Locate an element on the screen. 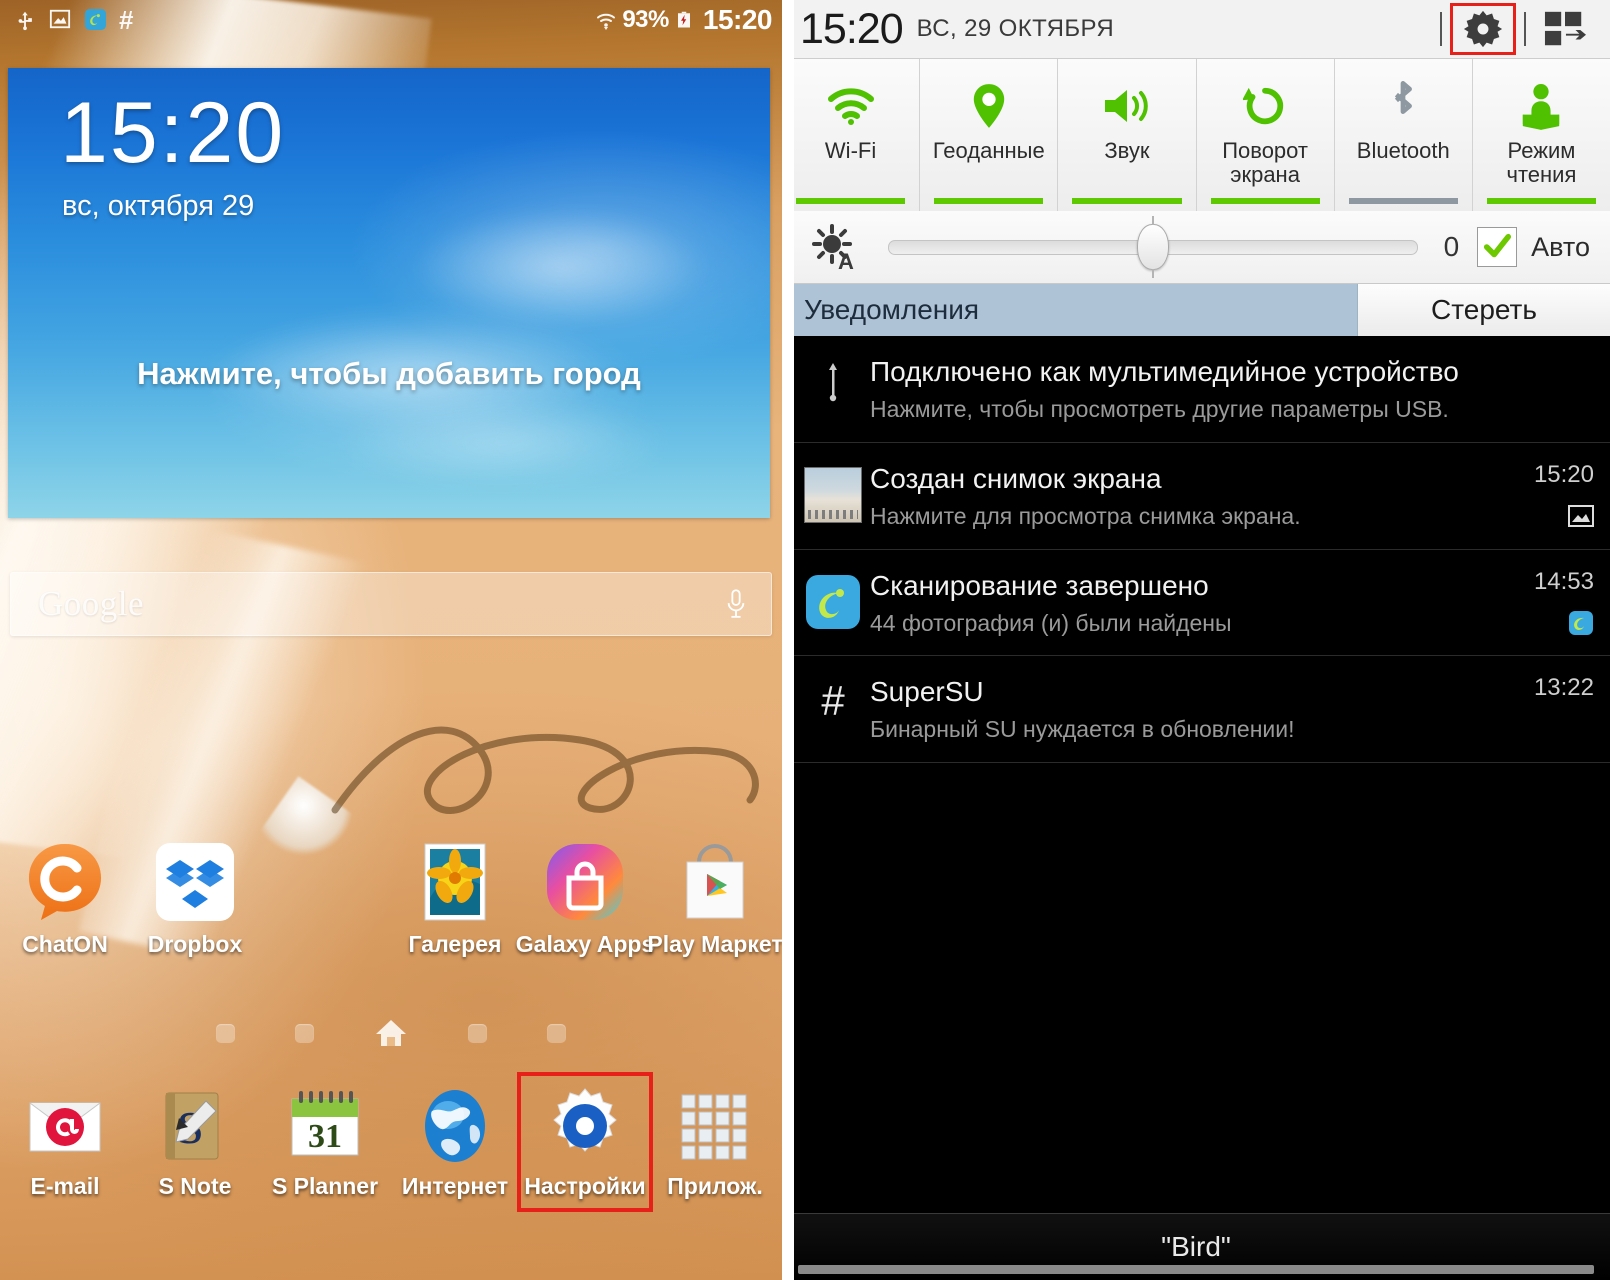 This screenshot has height=1280, width=1610. toggle-label: Wi-Fi is located at coordinates (850, 150).